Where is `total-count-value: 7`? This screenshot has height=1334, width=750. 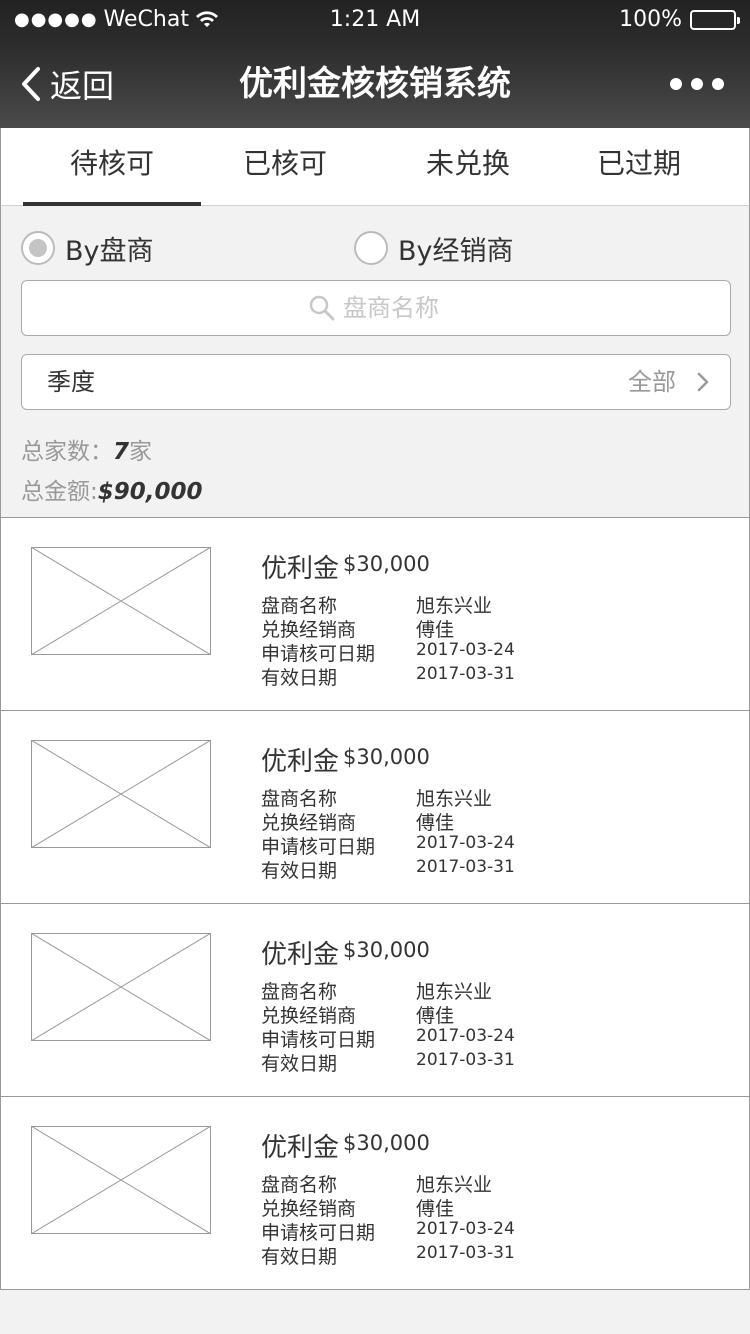
total-count-value: 7 is located at coordinates (121, 452).